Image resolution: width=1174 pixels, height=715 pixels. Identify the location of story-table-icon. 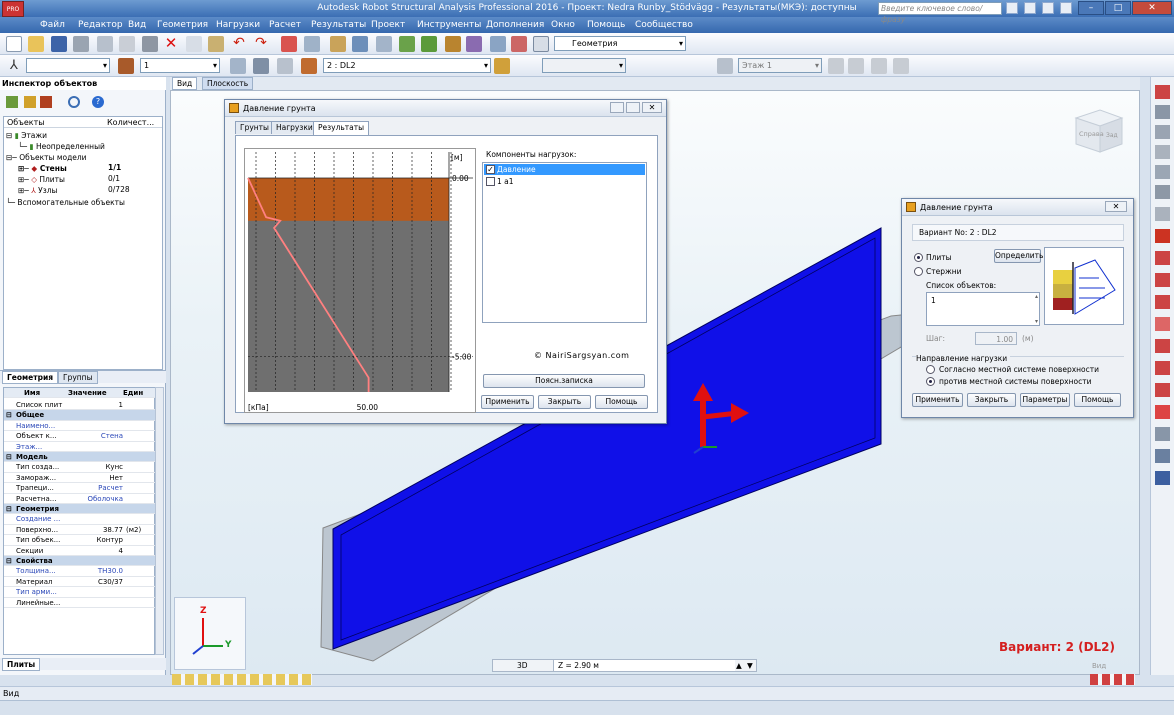
(901, 66).